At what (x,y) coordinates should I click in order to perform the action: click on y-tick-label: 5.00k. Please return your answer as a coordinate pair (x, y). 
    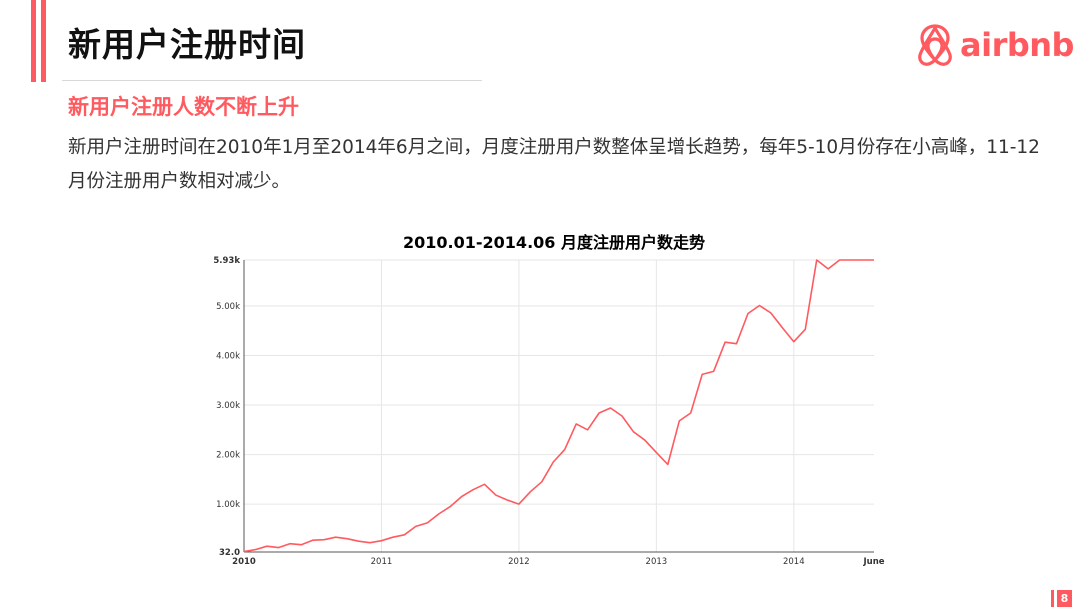
    Looking at the image, I should click on (228, 307).